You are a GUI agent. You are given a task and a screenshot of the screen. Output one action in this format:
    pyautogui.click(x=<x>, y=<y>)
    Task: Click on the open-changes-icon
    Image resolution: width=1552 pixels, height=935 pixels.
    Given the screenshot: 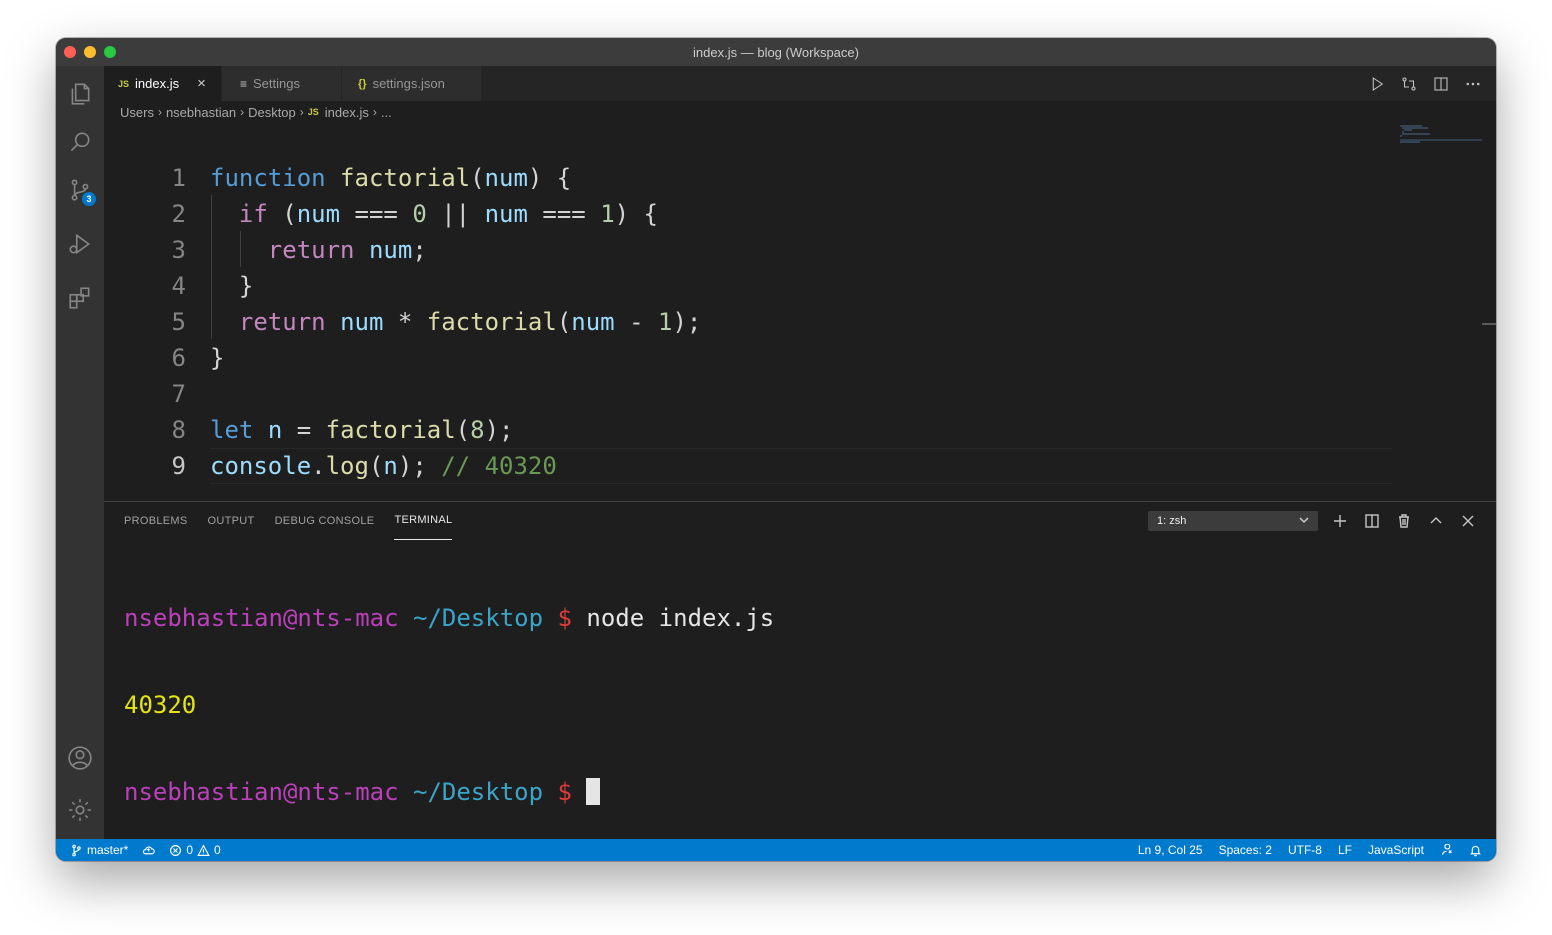 What is the action you would take?
    pyautogui.click(x=1409, y=84)
    